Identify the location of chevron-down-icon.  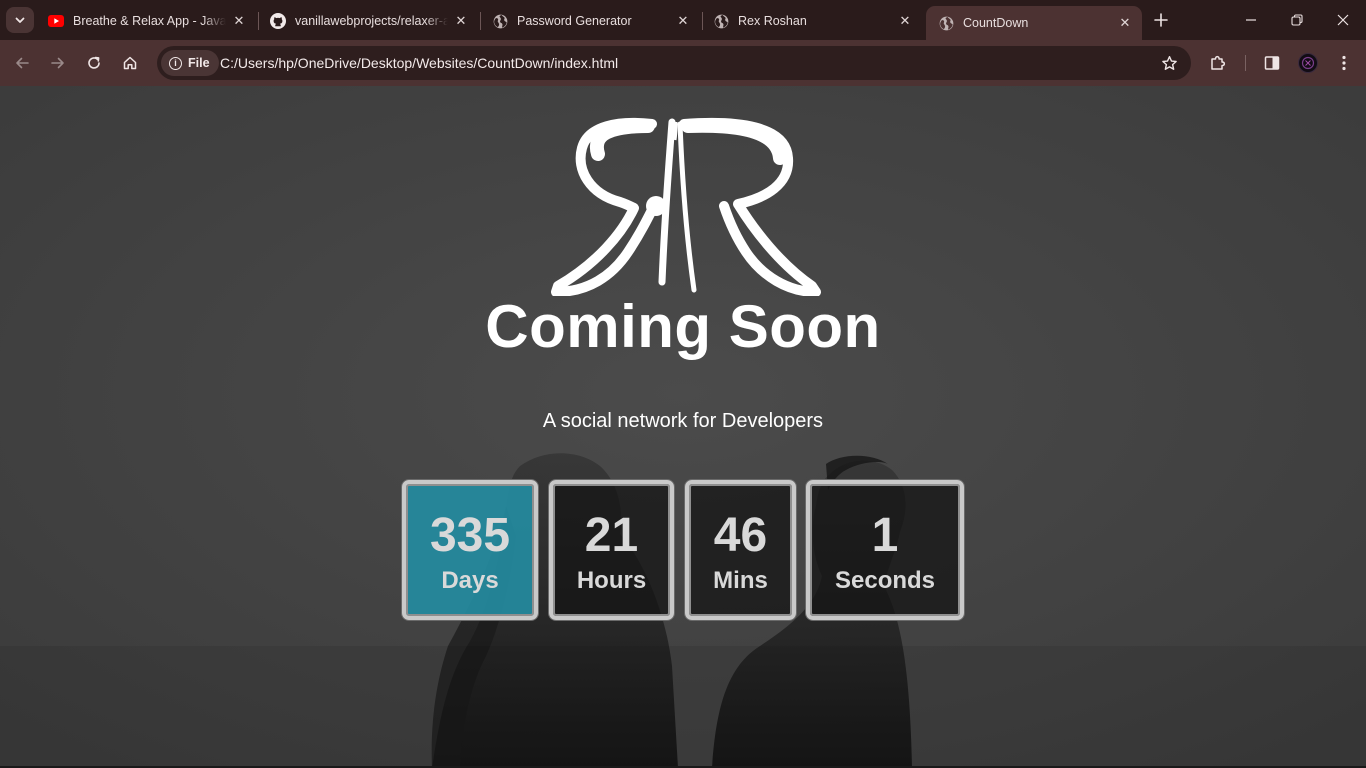
(20, 20).